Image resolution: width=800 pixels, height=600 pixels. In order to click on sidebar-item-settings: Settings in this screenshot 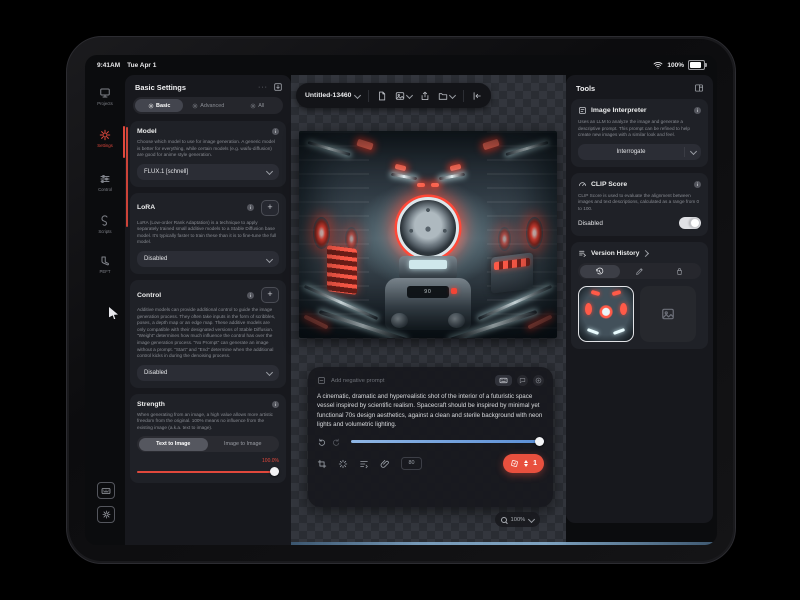, I will do `click(105, 142)`.